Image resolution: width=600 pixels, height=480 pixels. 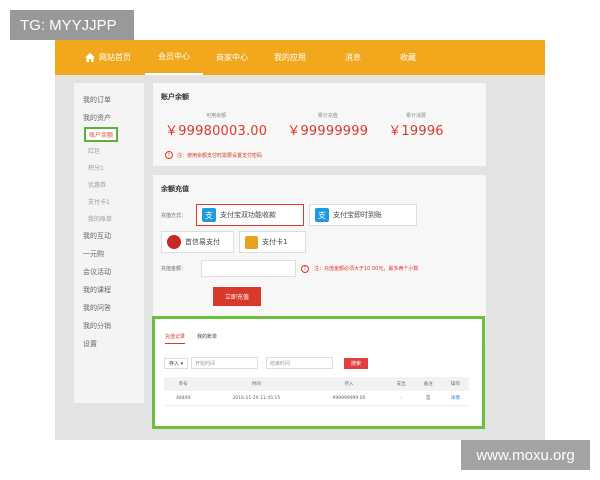 What do you see at coordinates (109, 150) in the screenshot?
I see `sidebar-sub-redpacket: 红包` at bounding box center [109, 150].